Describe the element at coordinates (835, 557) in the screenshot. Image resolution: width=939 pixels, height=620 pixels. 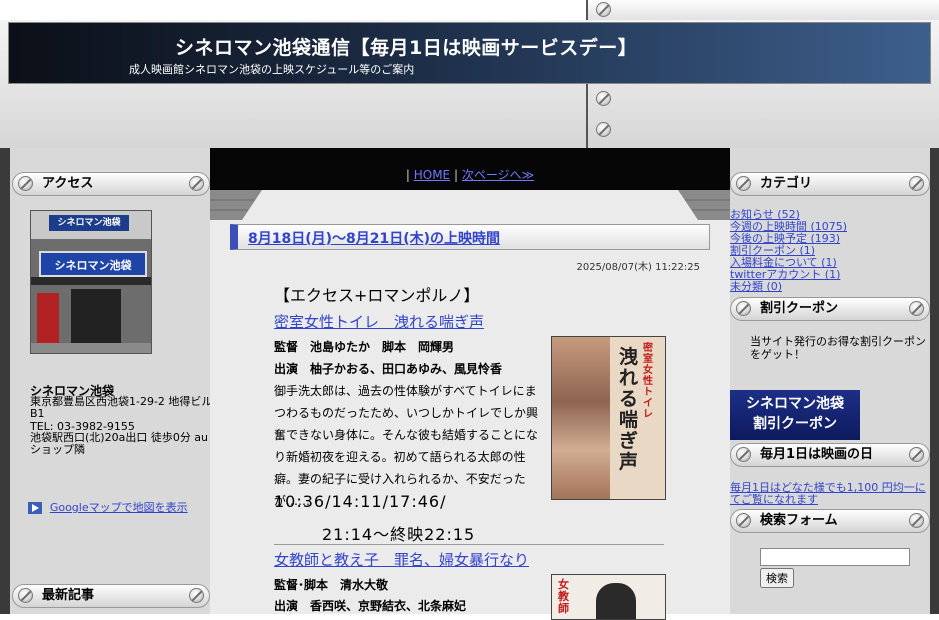
I see `search-input` at that location.